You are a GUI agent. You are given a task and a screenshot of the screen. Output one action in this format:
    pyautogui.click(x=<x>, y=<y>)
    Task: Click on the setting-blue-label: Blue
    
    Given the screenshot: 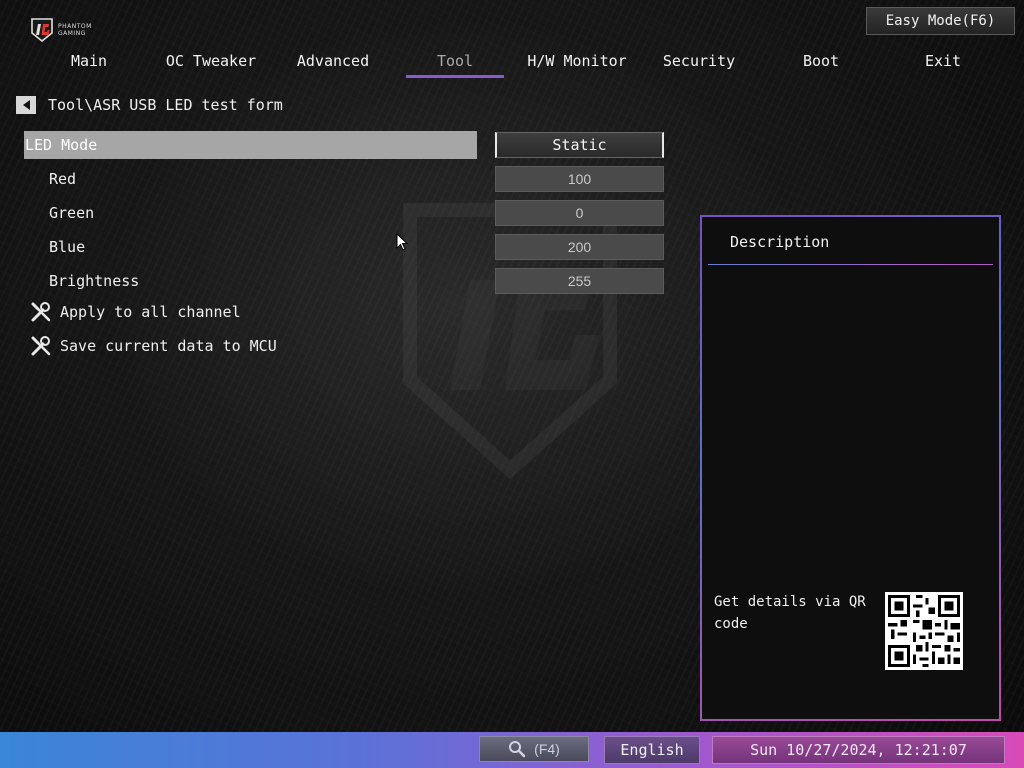 What is the action you would take?
    pyautogui.click(x=67, y=247)
    